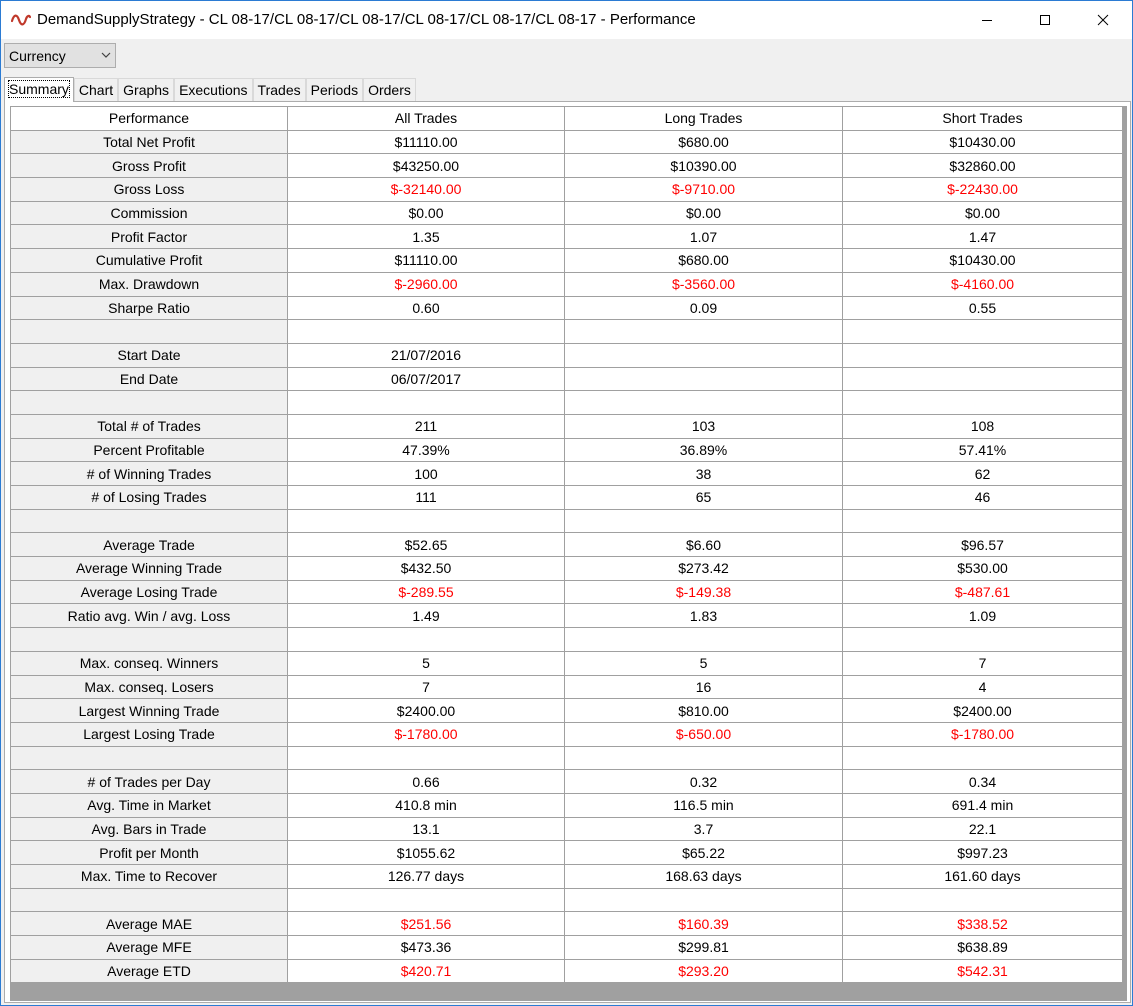 The image size is (1133, 1006). I want to click on table-cell: 1.83, so click(703, 616).